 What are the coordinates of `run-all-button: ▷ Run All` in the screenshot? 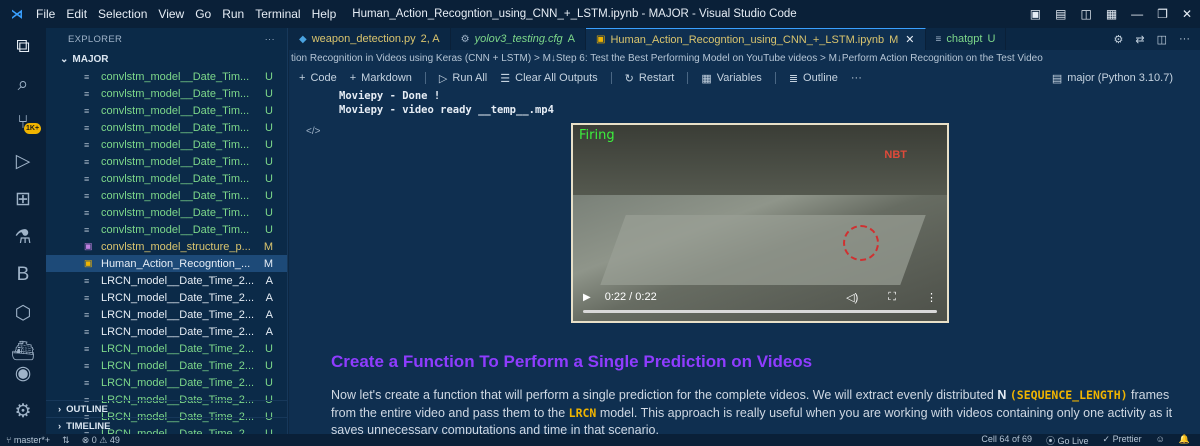 It's located at (463, 78).